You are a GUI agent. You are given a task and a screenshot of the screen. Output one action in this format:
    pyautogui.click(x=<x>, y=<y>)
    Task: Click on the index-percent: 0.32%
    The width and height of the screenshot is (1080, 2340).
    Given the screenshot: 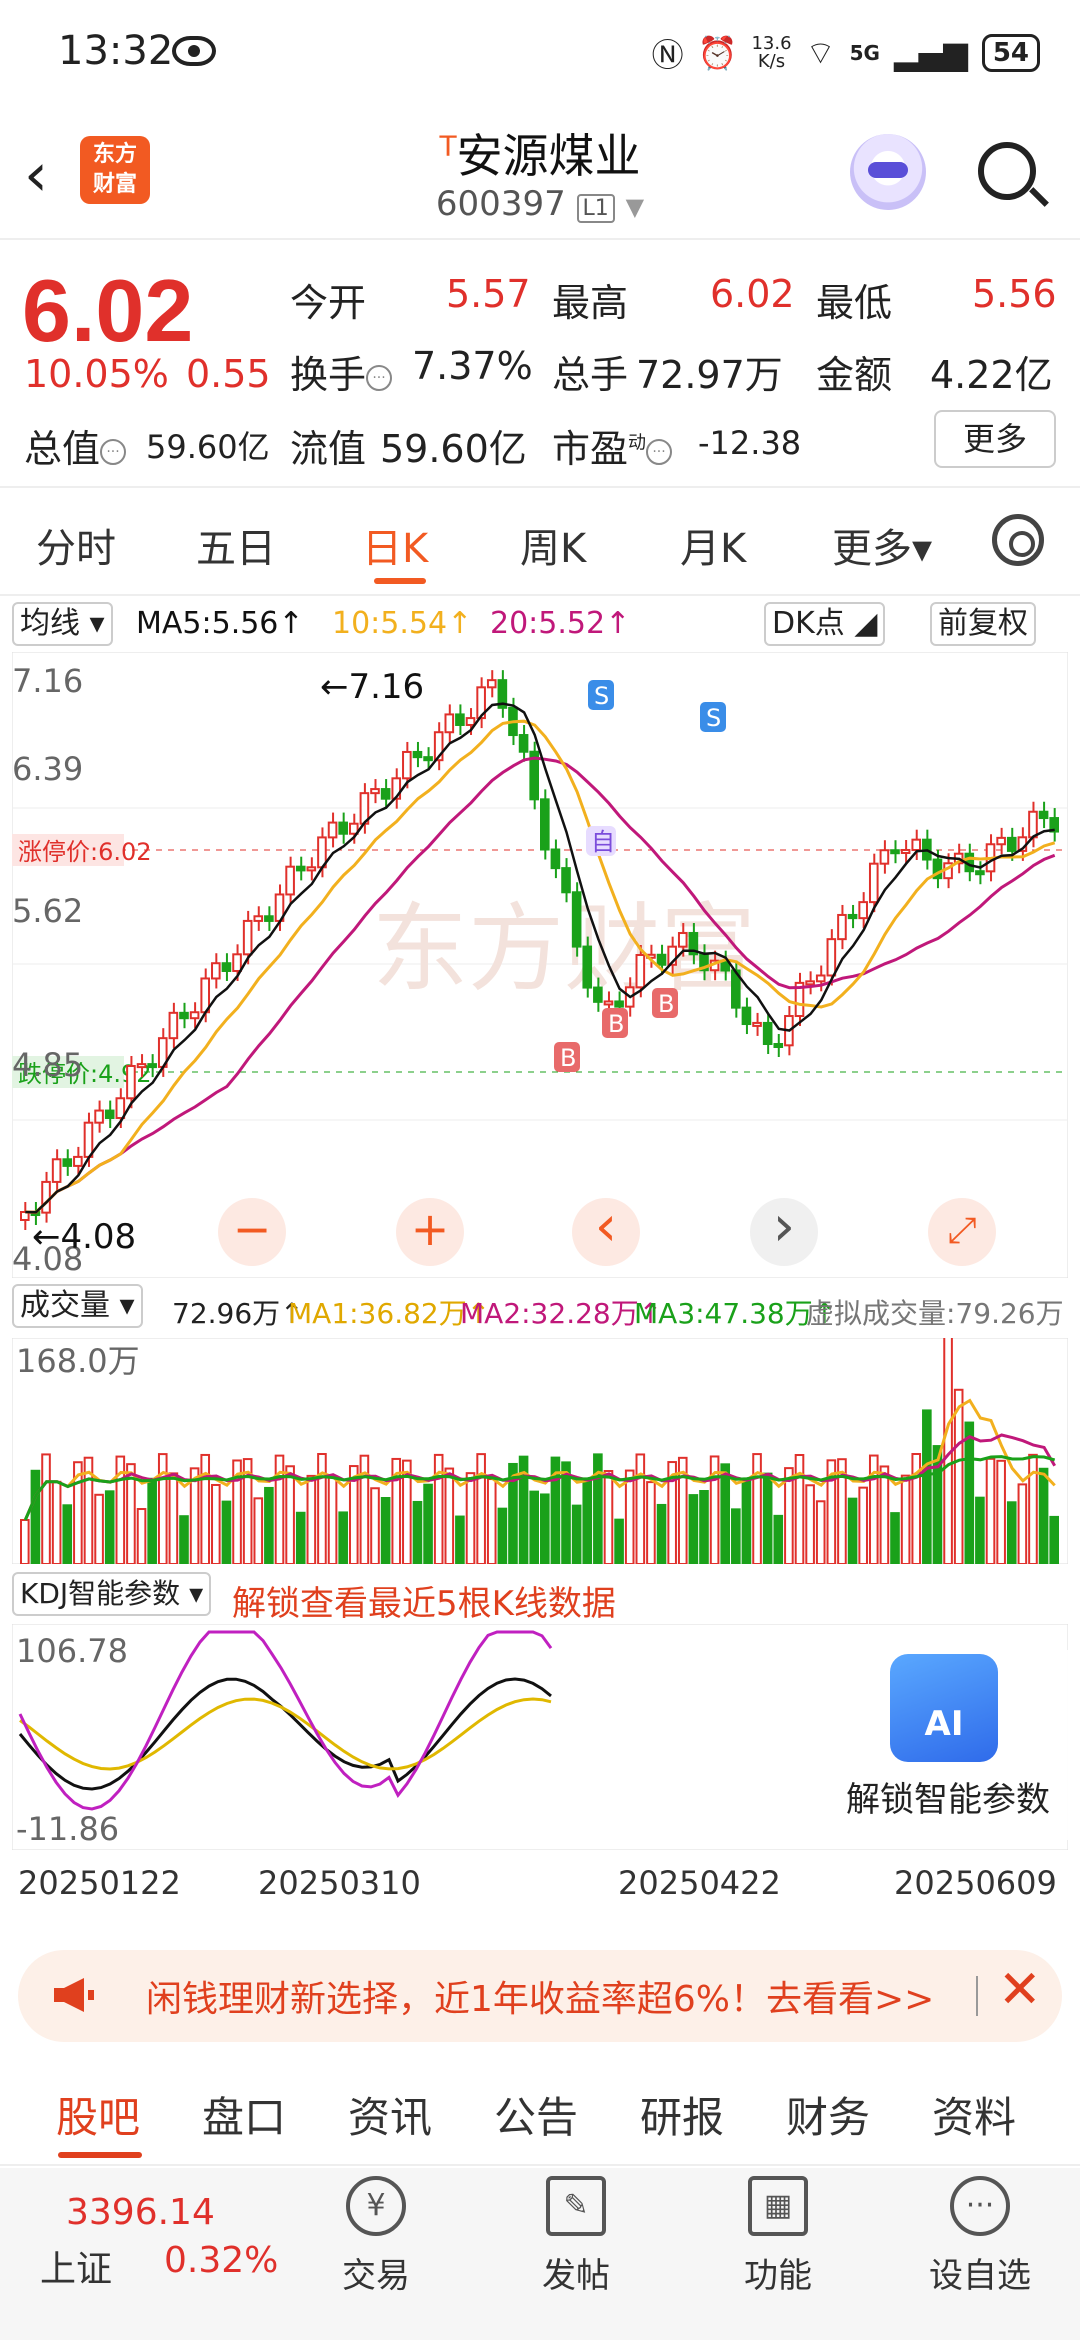 What is the action you would take?
    pyautogui.click(x=221, y=2260)
    